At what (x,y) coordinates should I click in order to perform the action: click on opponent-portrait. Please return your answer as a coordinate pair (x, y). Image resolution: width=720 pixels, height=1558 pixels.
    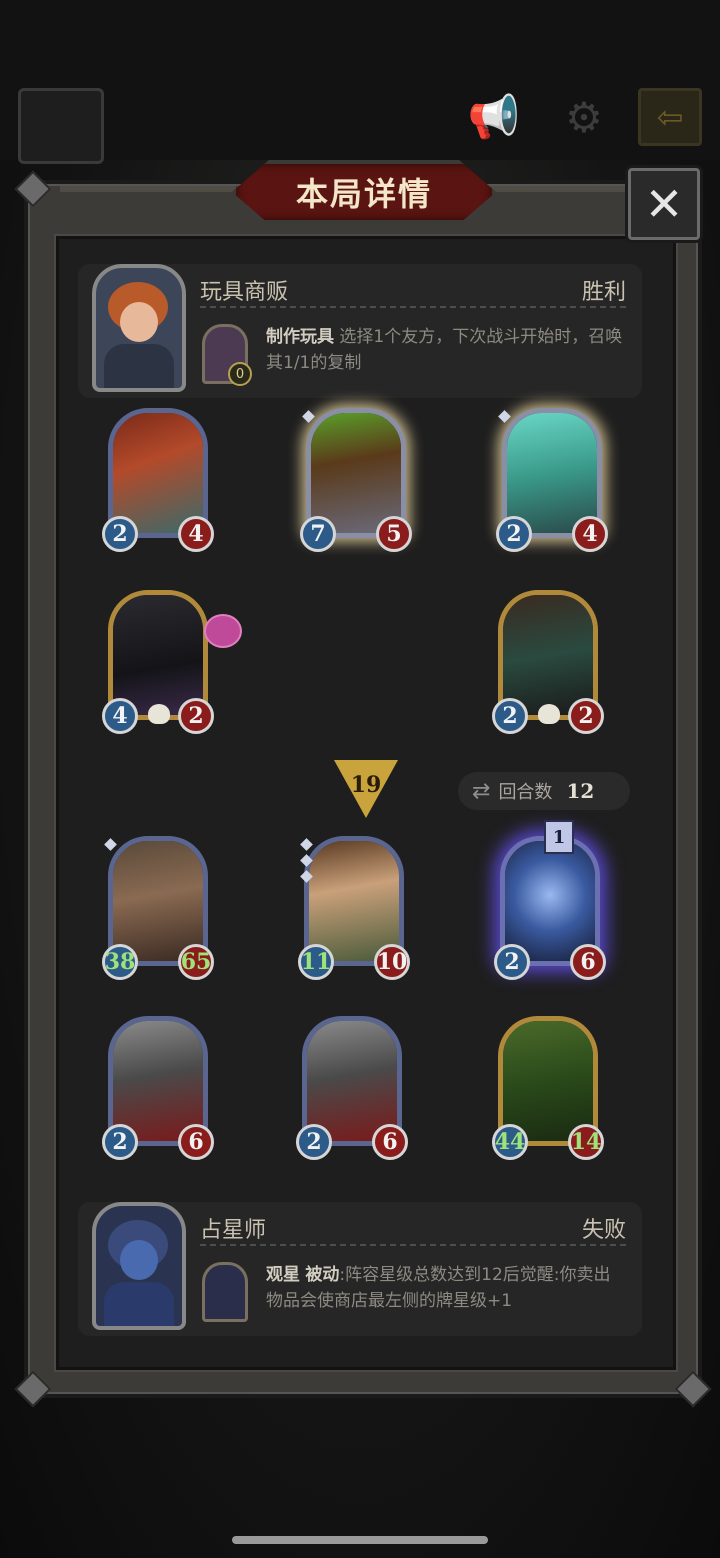
    Looking at the image, I should click on (139, 328).